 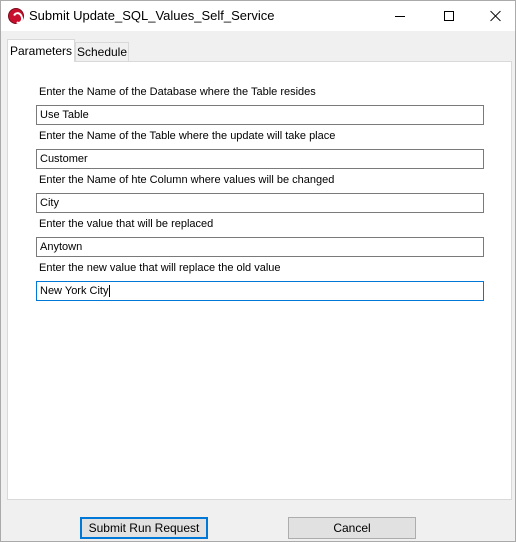 What do you see at coordinates (352, 528) in the screenshot?
I see `cancel-button: Cancel` at bounding box center [352, 528].